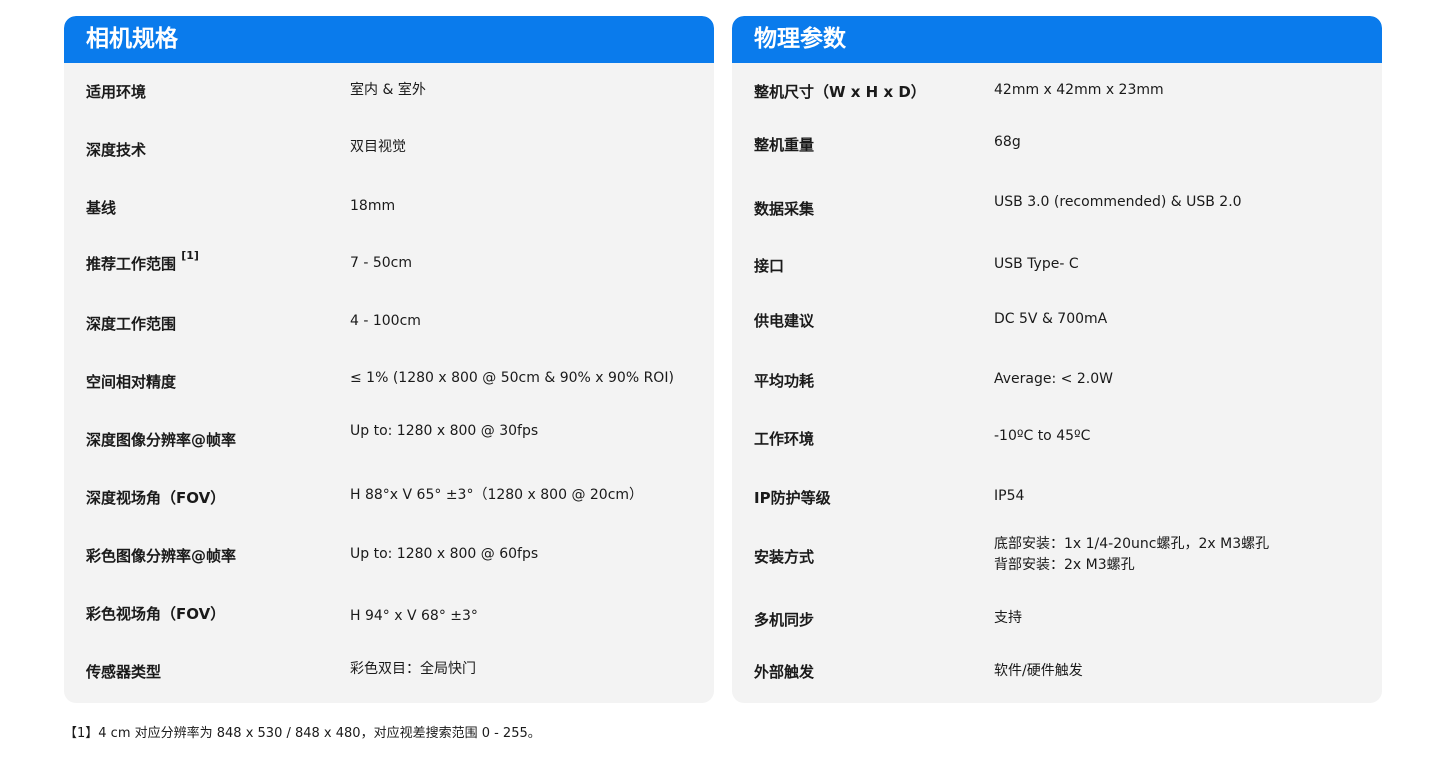 The width and height of the screenshot is (1440, 784). Describe the element at coordinates (784, 557) in the screenshot. I see `param-label: 安装方式` at that location.